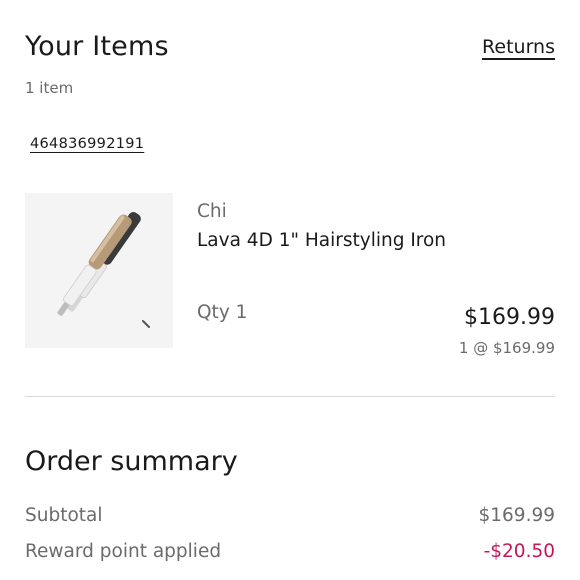 This screenshot has width=580, height=580. I want to click on product-brand: Chi, so click(212, 211).